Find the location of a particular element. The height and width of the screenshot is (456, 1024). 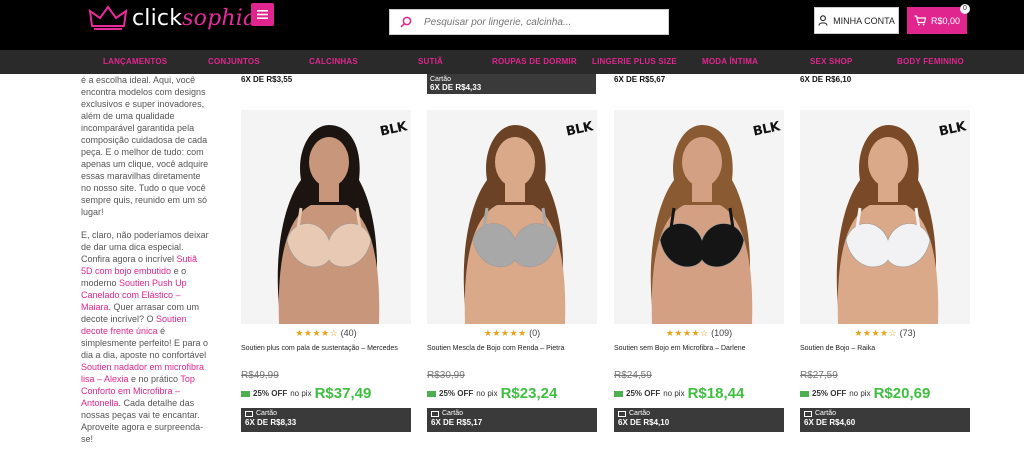

product-rating: ★★★★☆ (73) is located at coordinates (885, 334).